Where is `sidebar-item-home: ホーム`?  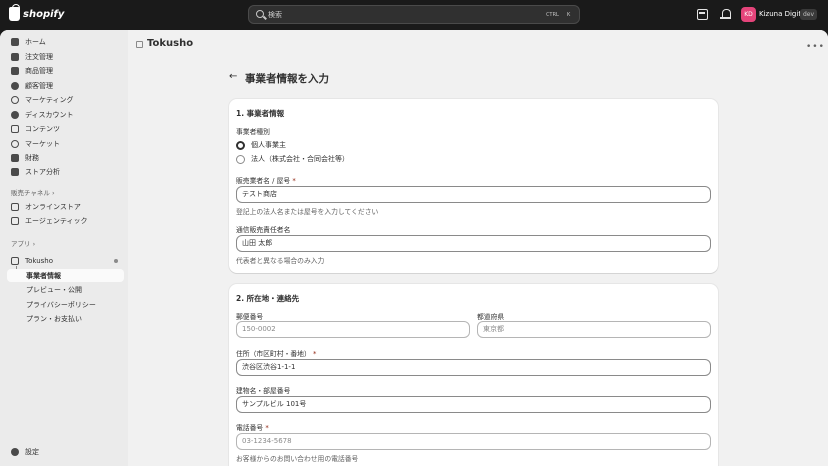
sidebar-item-home: ホーム is located at coordinates (65, 42).